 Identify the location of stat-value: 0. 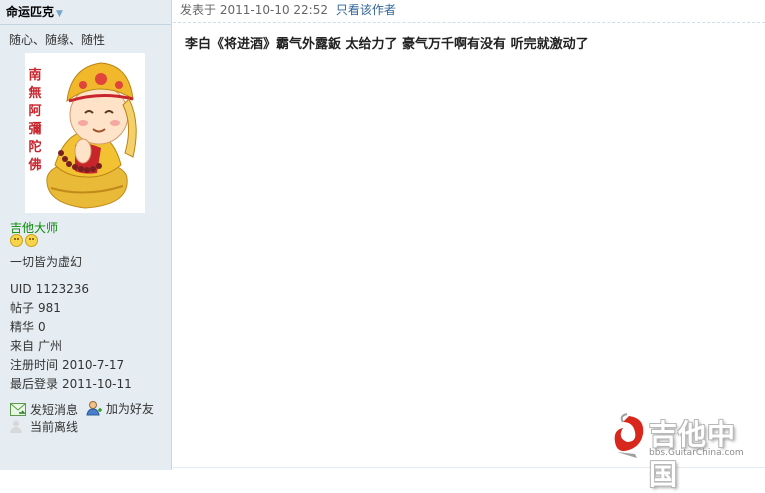
(42, 327).